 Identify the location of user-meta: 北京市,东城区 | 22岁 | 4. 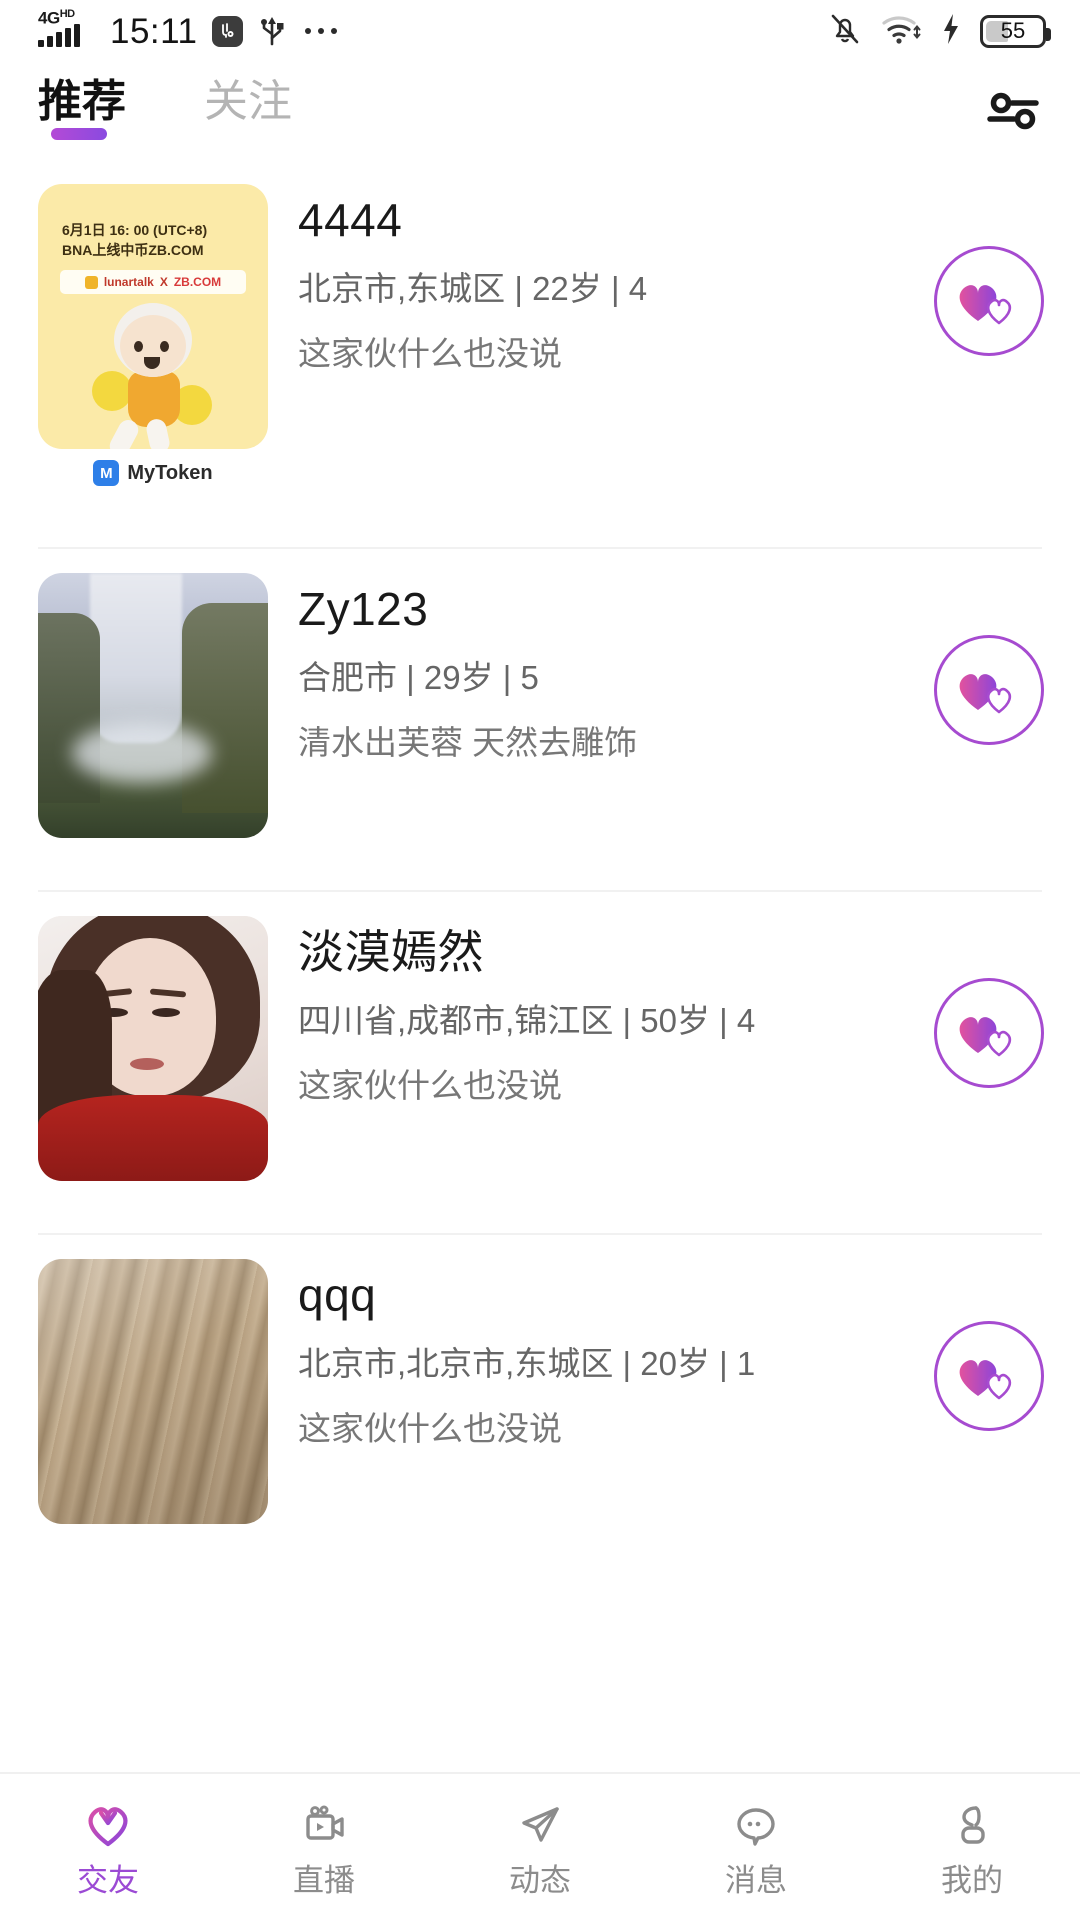
(473, 288).